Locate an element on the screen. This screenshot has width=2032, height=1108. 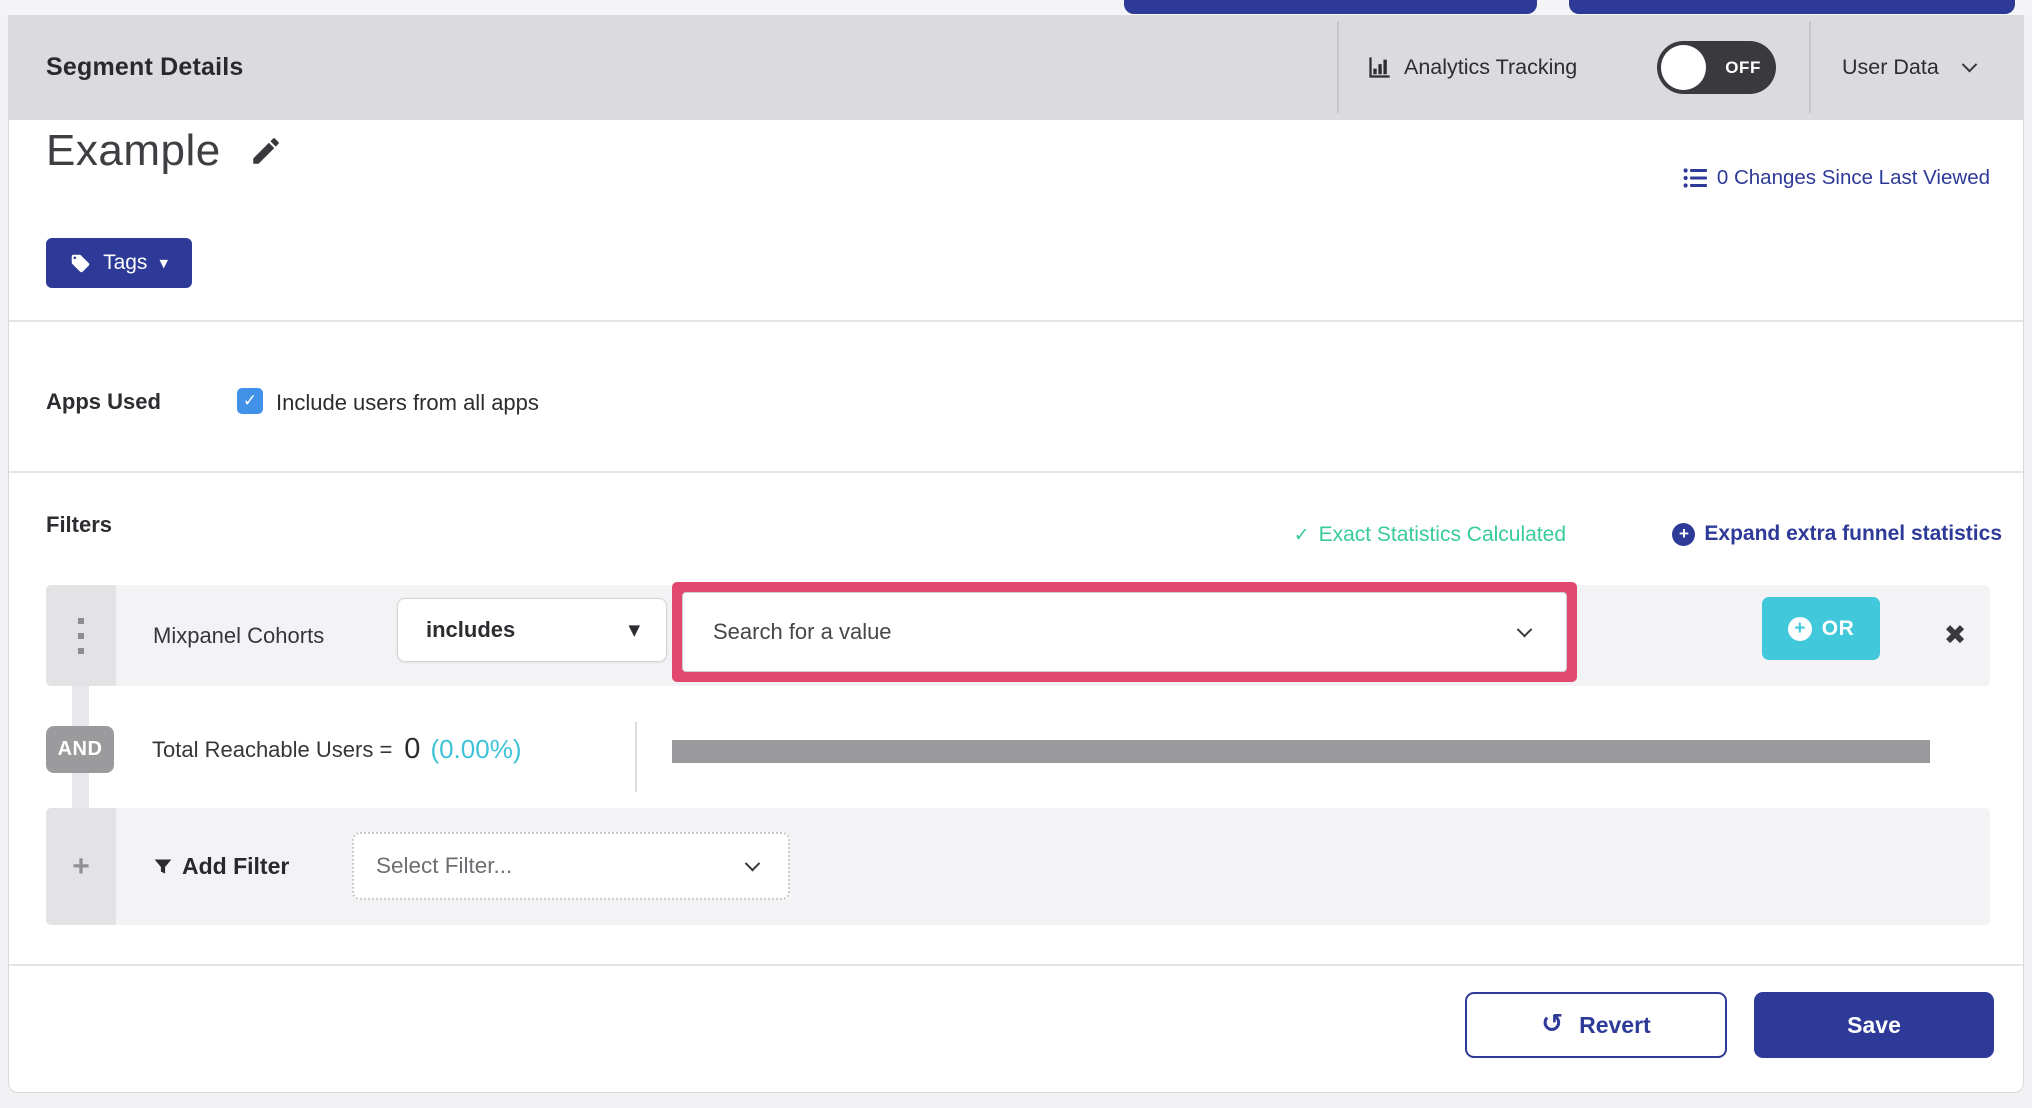
analytics-toggle: OFF is located at coordinates (1716, 67).